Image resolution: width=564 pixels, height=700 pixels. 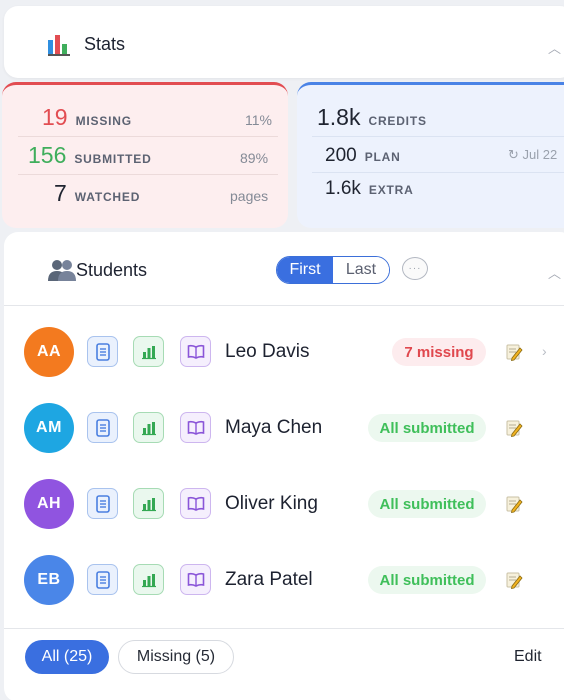 What do you see at coordinates (62, 270) in the screenshot?
I see `people-icon` at bounding box center [62, 270].